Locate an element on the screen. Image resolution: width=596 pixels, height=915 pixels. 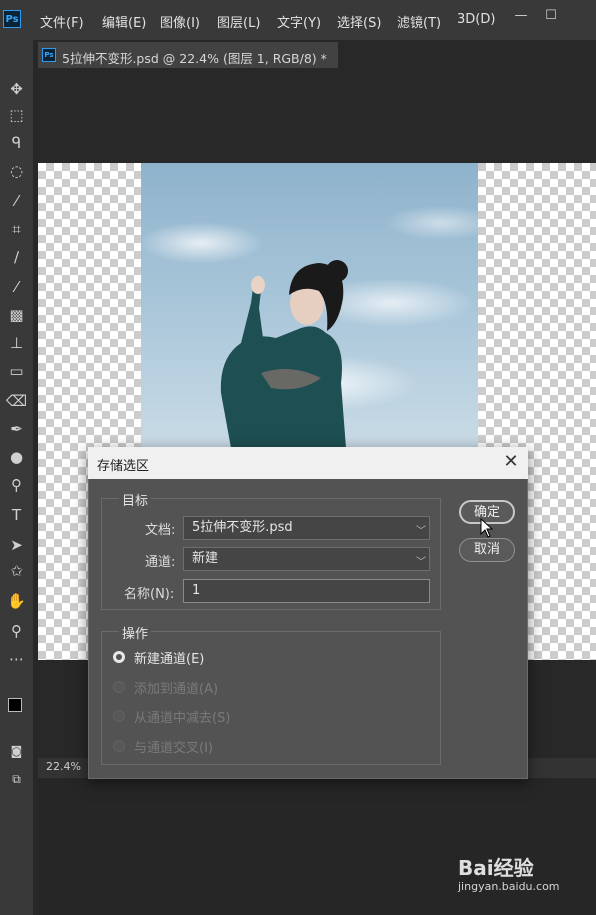
channel-select: 新建 is located at coordinates (306, 559).